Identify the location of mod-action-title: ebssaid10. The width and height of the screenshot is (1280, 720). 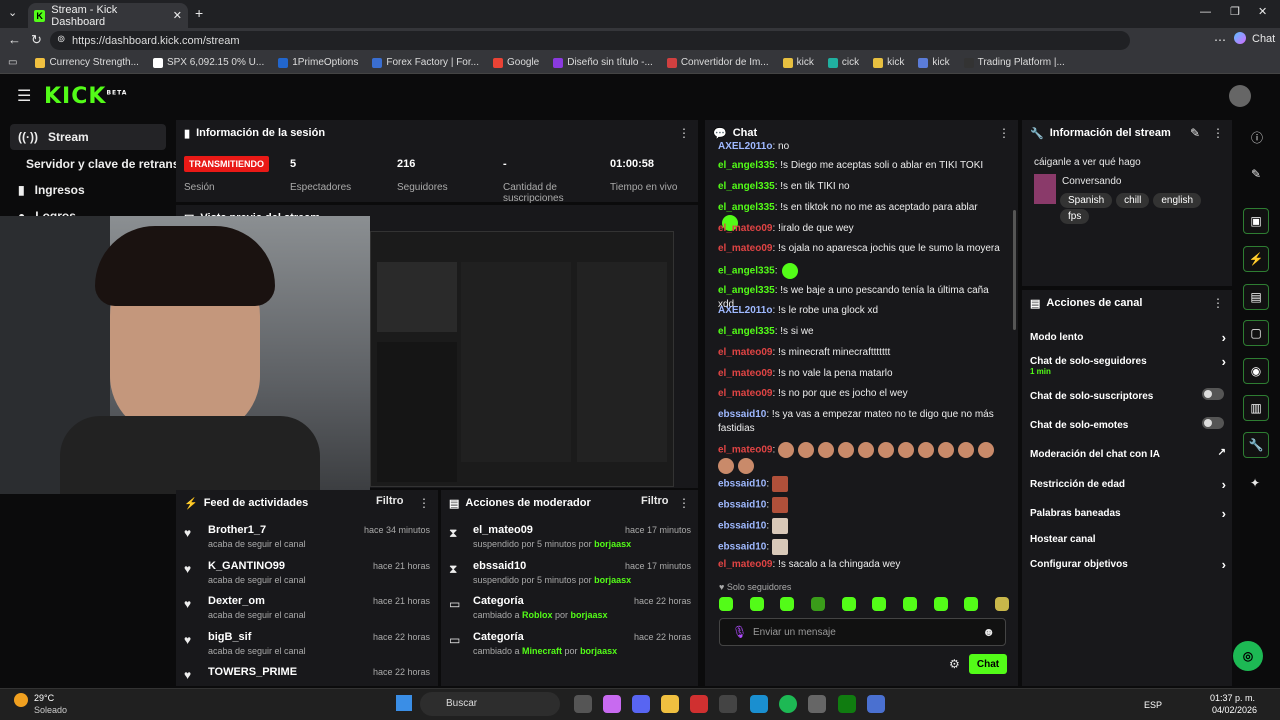
(499, 566).